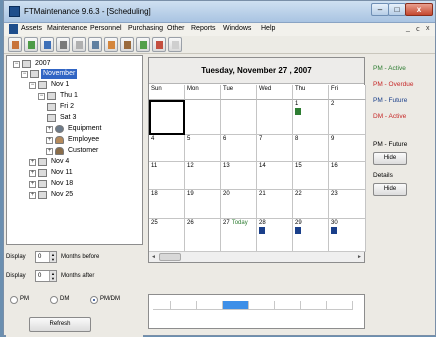 The width and height of the screenshot is (436, 337). I want to click on calendar-day-13: 13, so click(239, 176).